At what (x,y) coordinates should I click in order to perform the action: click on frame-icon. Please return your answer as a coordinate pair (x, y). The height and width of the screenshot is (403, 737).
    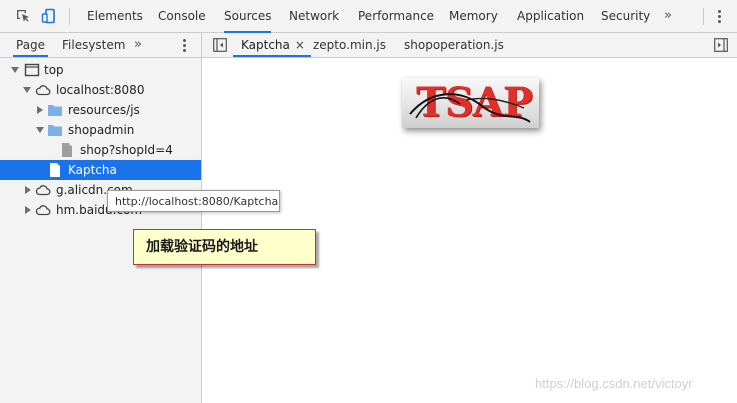
    Looking at the image, I should click on (32, 70).